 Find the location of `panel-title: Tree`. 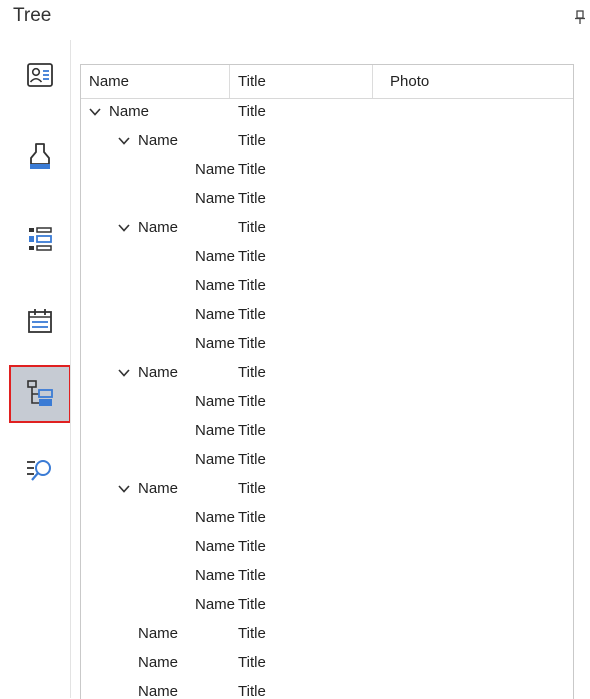

panel-title: Tree is located at coordinates (32, 15).